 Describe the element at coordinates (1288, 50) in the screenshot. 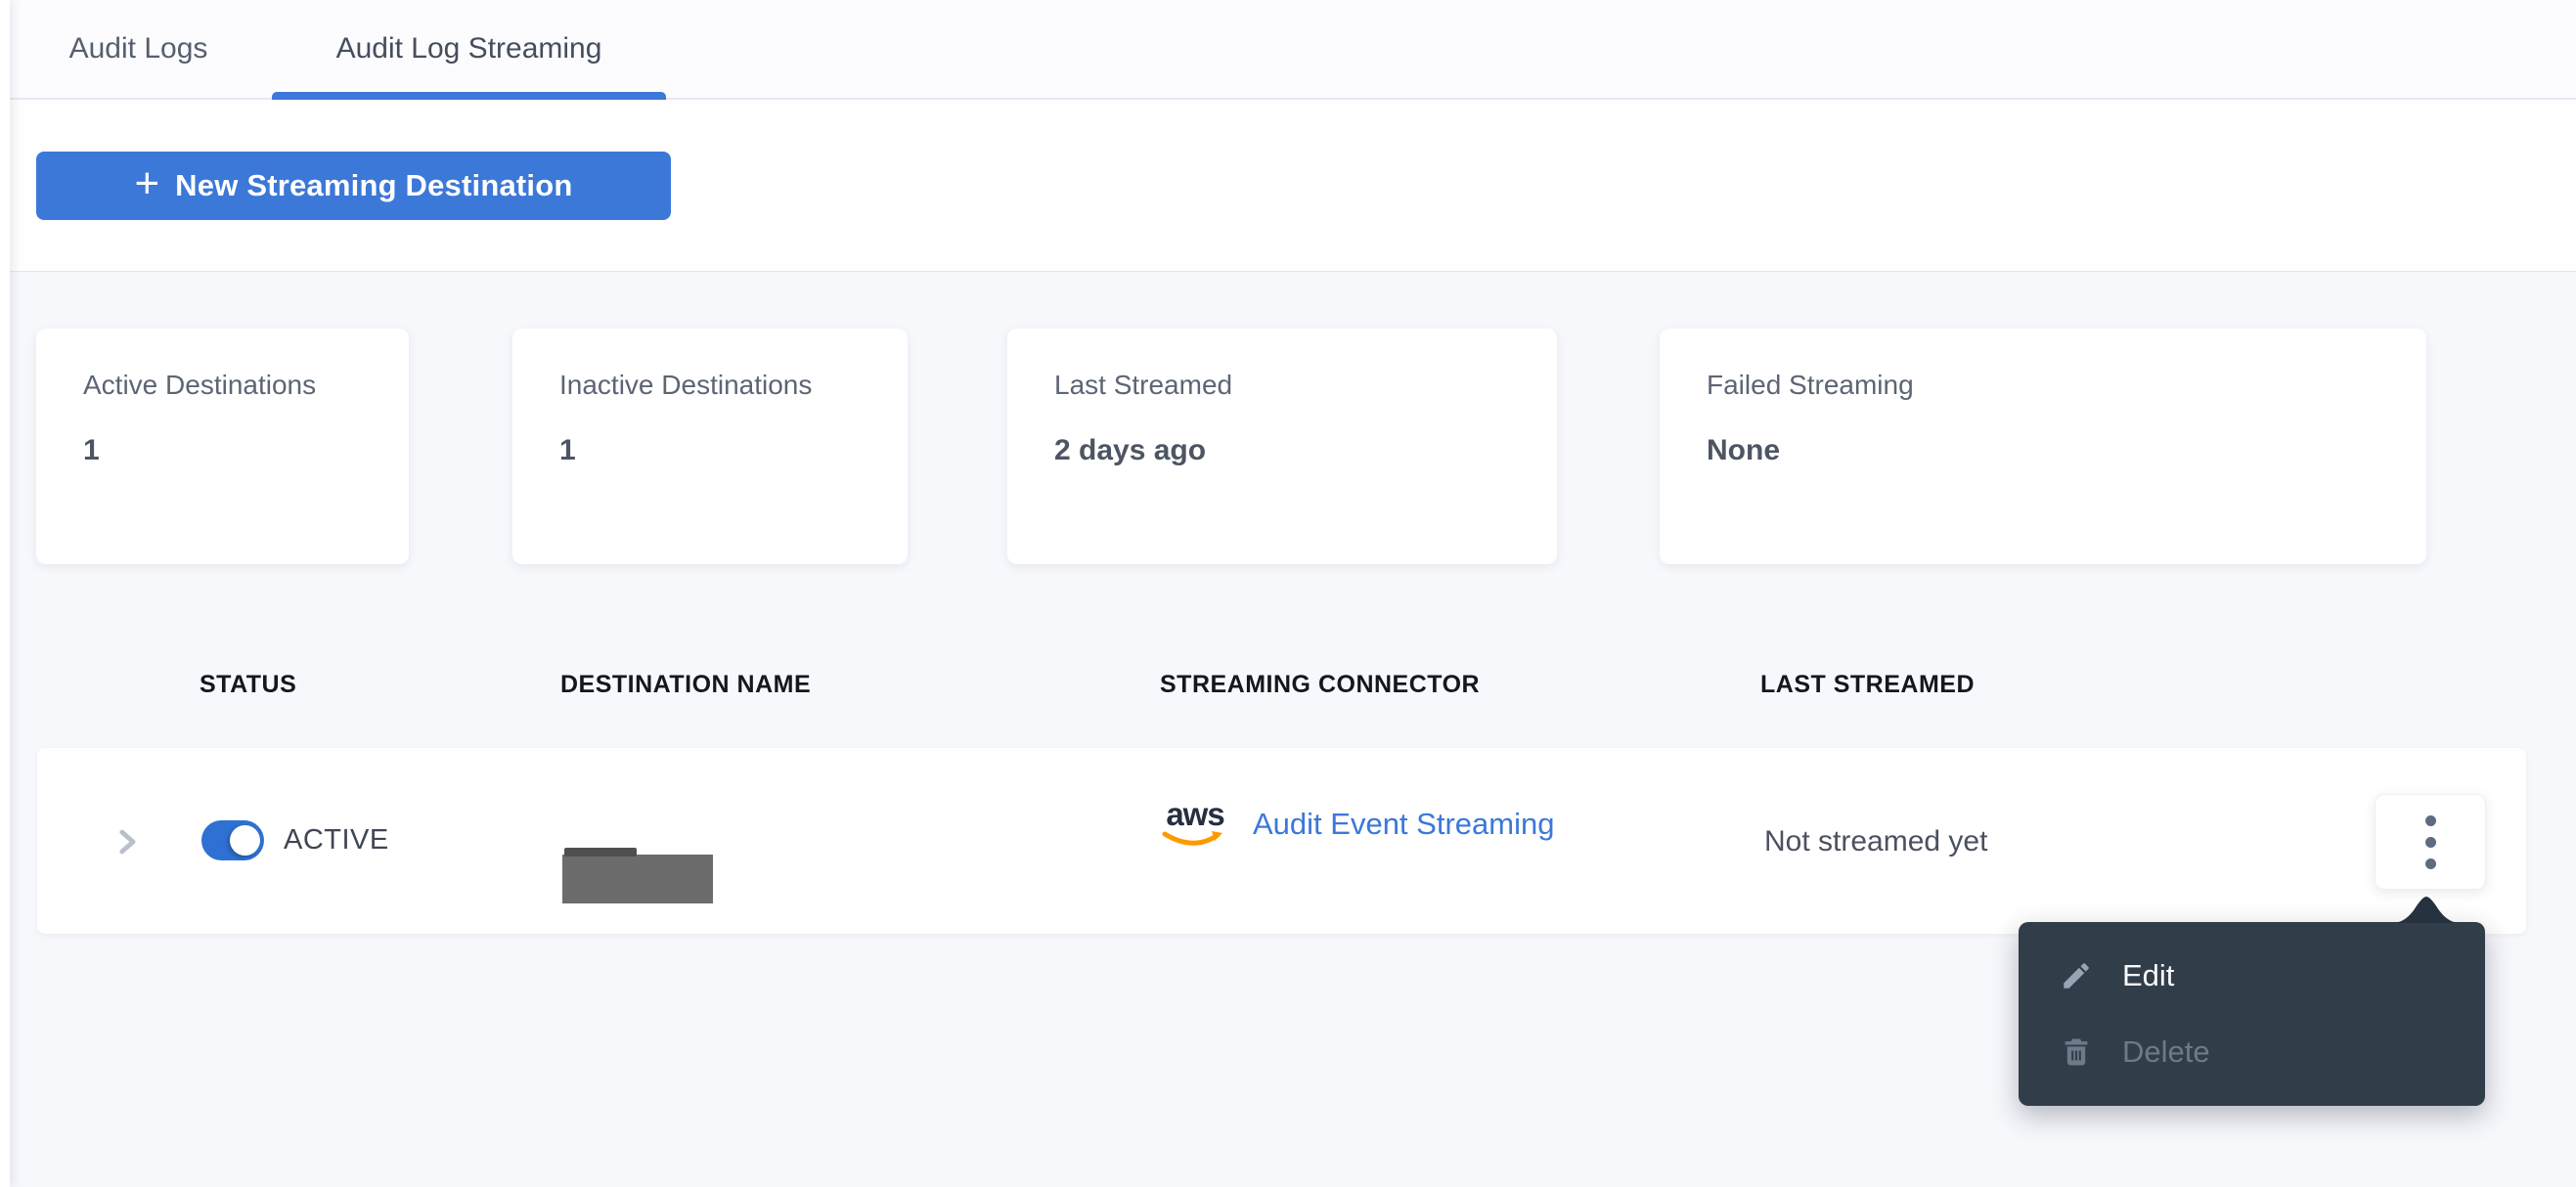

I see `tab-bar: Audit Logs Audit Log Streaming` at that location.